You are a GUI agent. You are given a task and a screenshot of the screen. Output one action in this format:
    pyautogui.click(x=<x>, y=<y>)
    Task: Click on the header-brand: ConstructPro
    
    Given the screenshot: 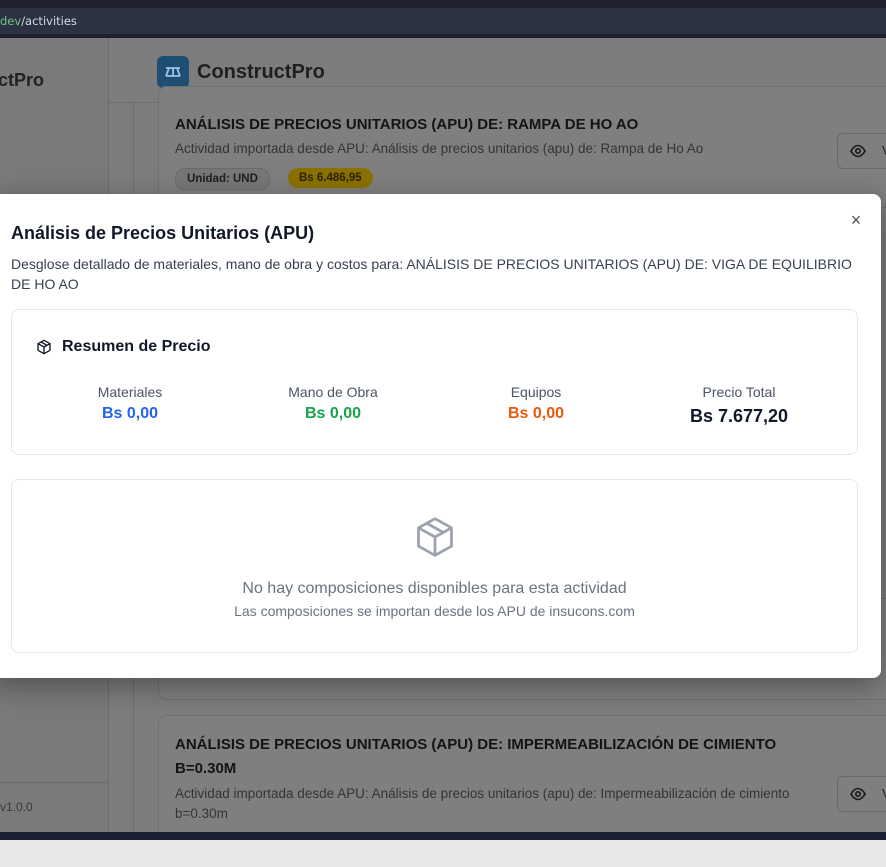 What is the action you would take?
    pyautogui.click(x=261, y=72)
    